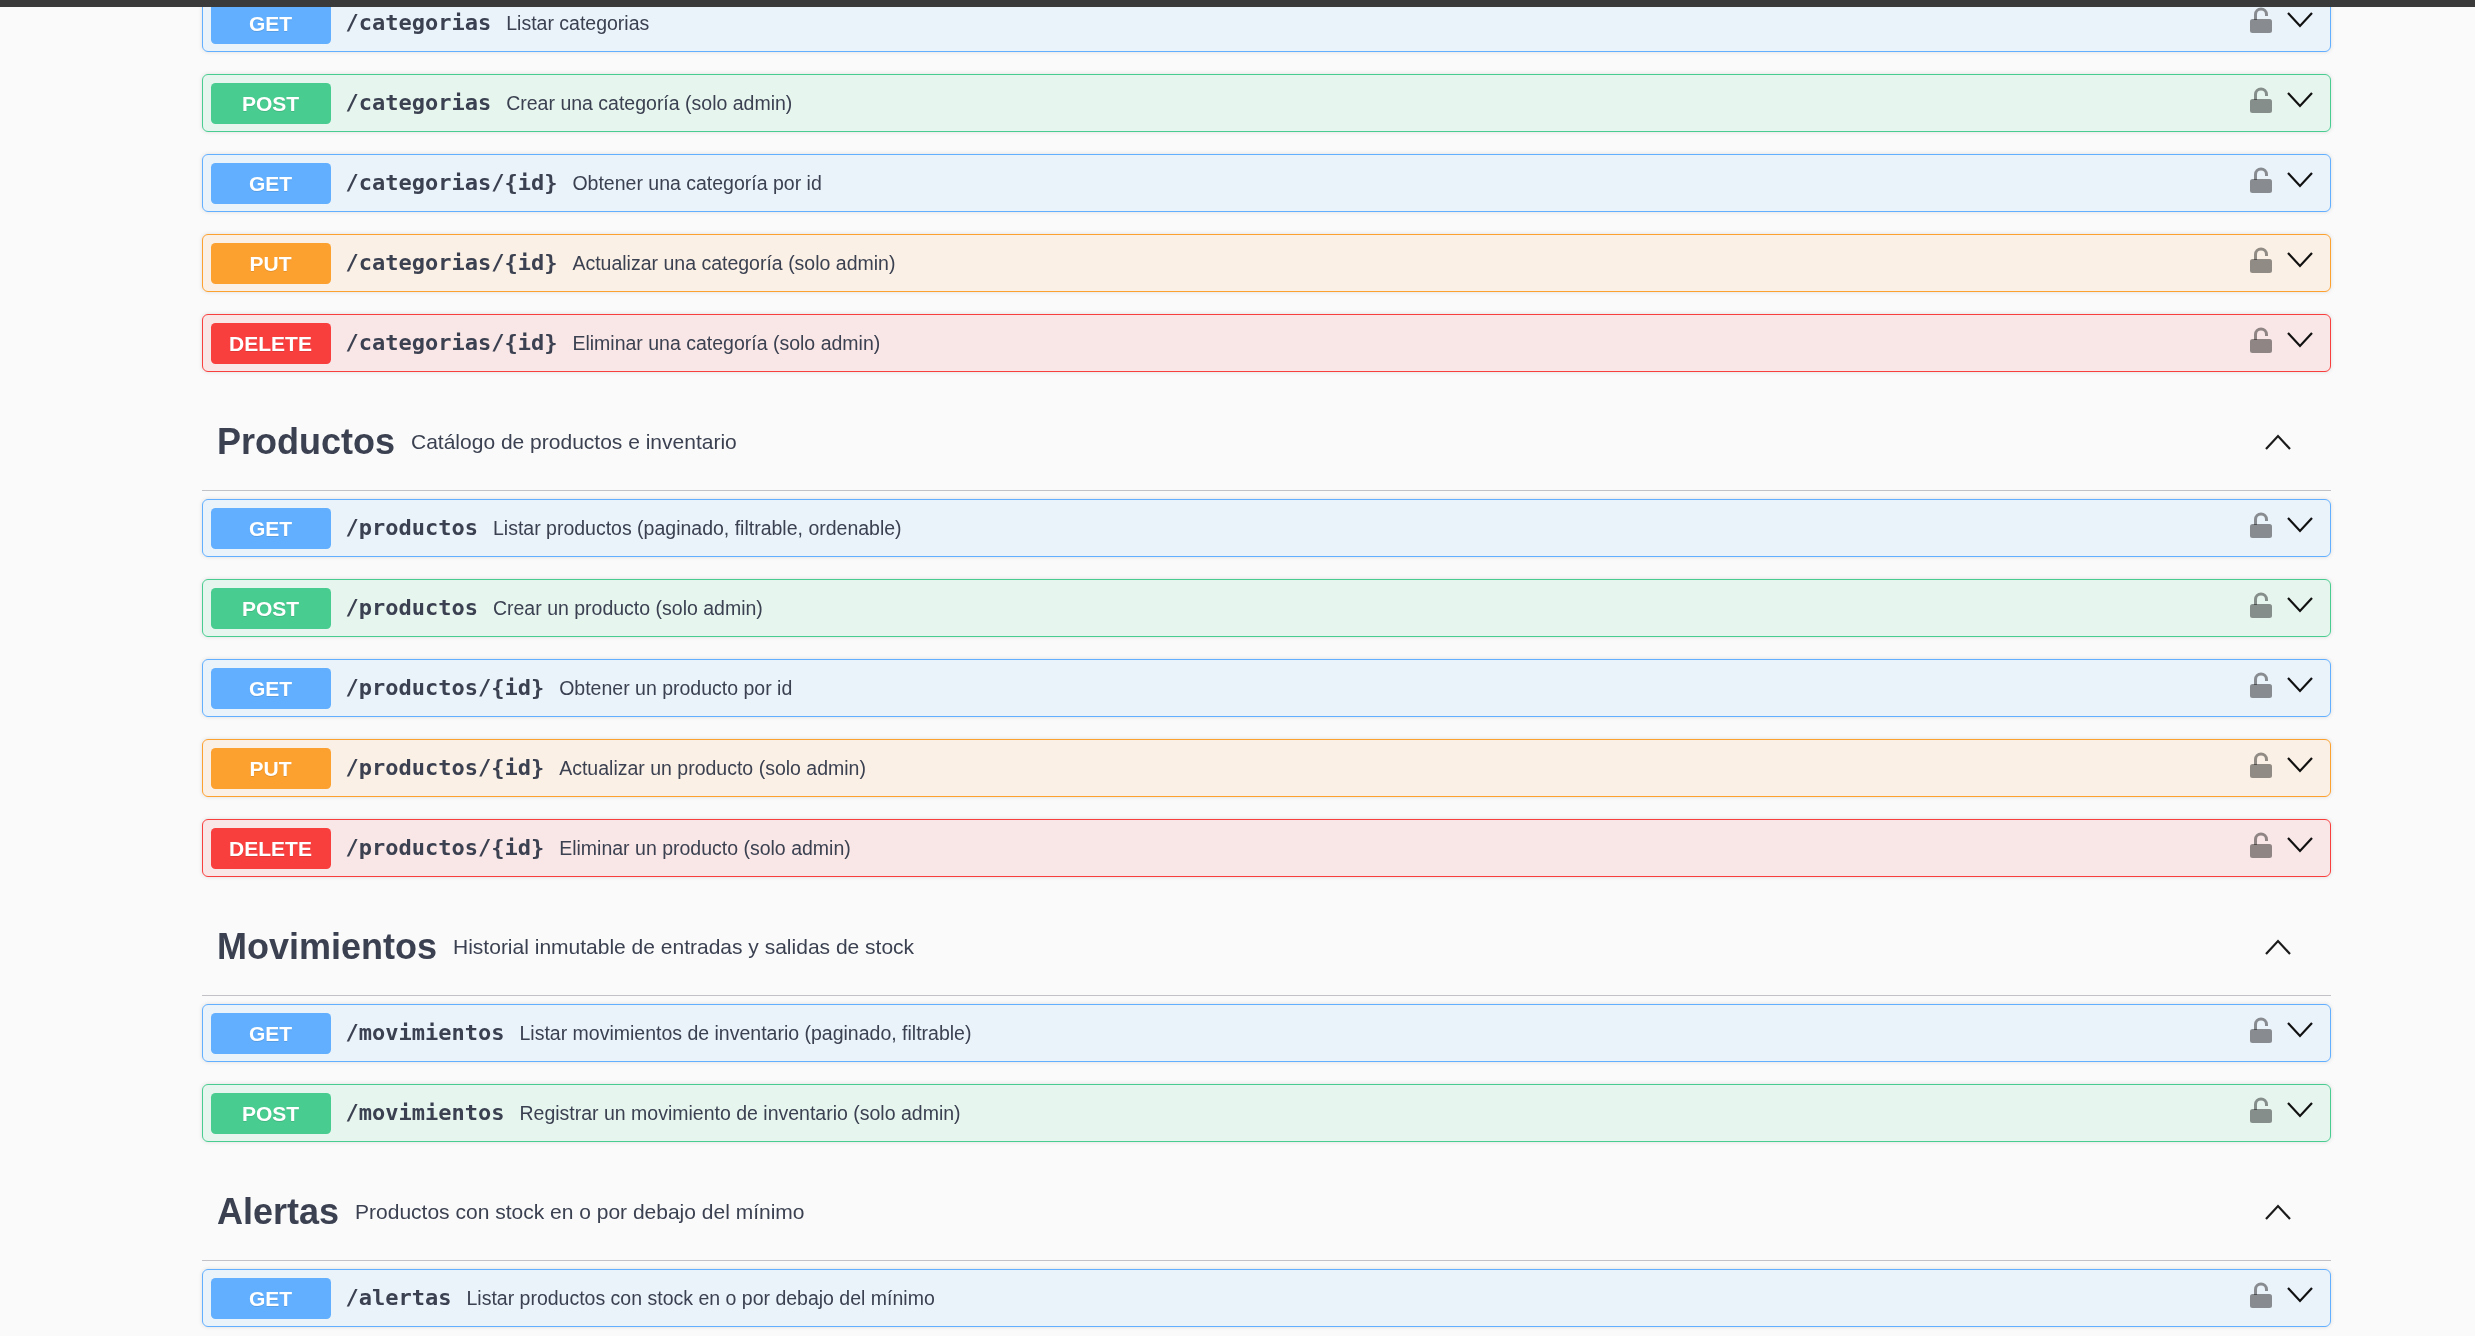  I want to click on endpoint-row: POST /movimientos Registrar un movimiento de inventario (solo admin), so click(1266, 1113).